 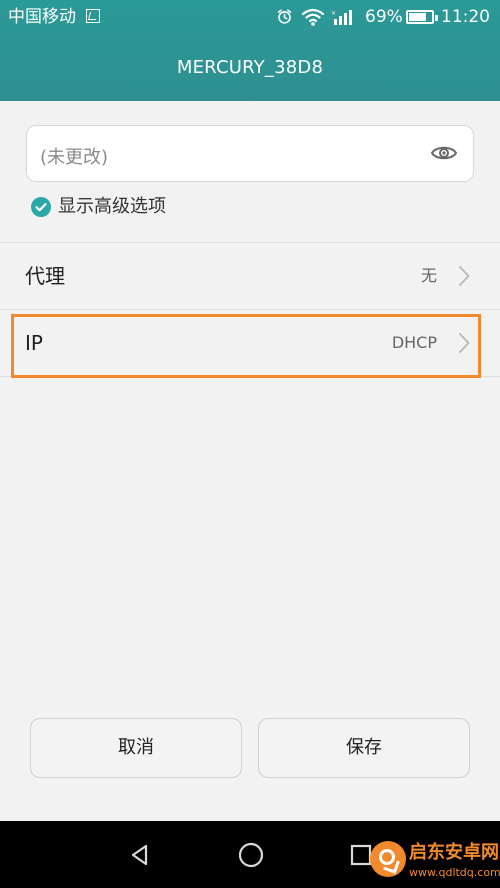 I want to click on watermark-logo-icon, so click(x=388, y=859).